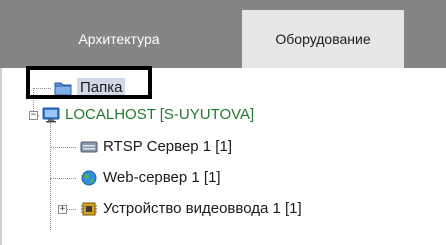 Image resolution: width=446 pixels, height=245 pixels. What do you see at coordinates (162, 177) in the screenshot?
I see `tree-item-web-server-label: Web-сервер 1 [1]` at bounding box center [162, 177].